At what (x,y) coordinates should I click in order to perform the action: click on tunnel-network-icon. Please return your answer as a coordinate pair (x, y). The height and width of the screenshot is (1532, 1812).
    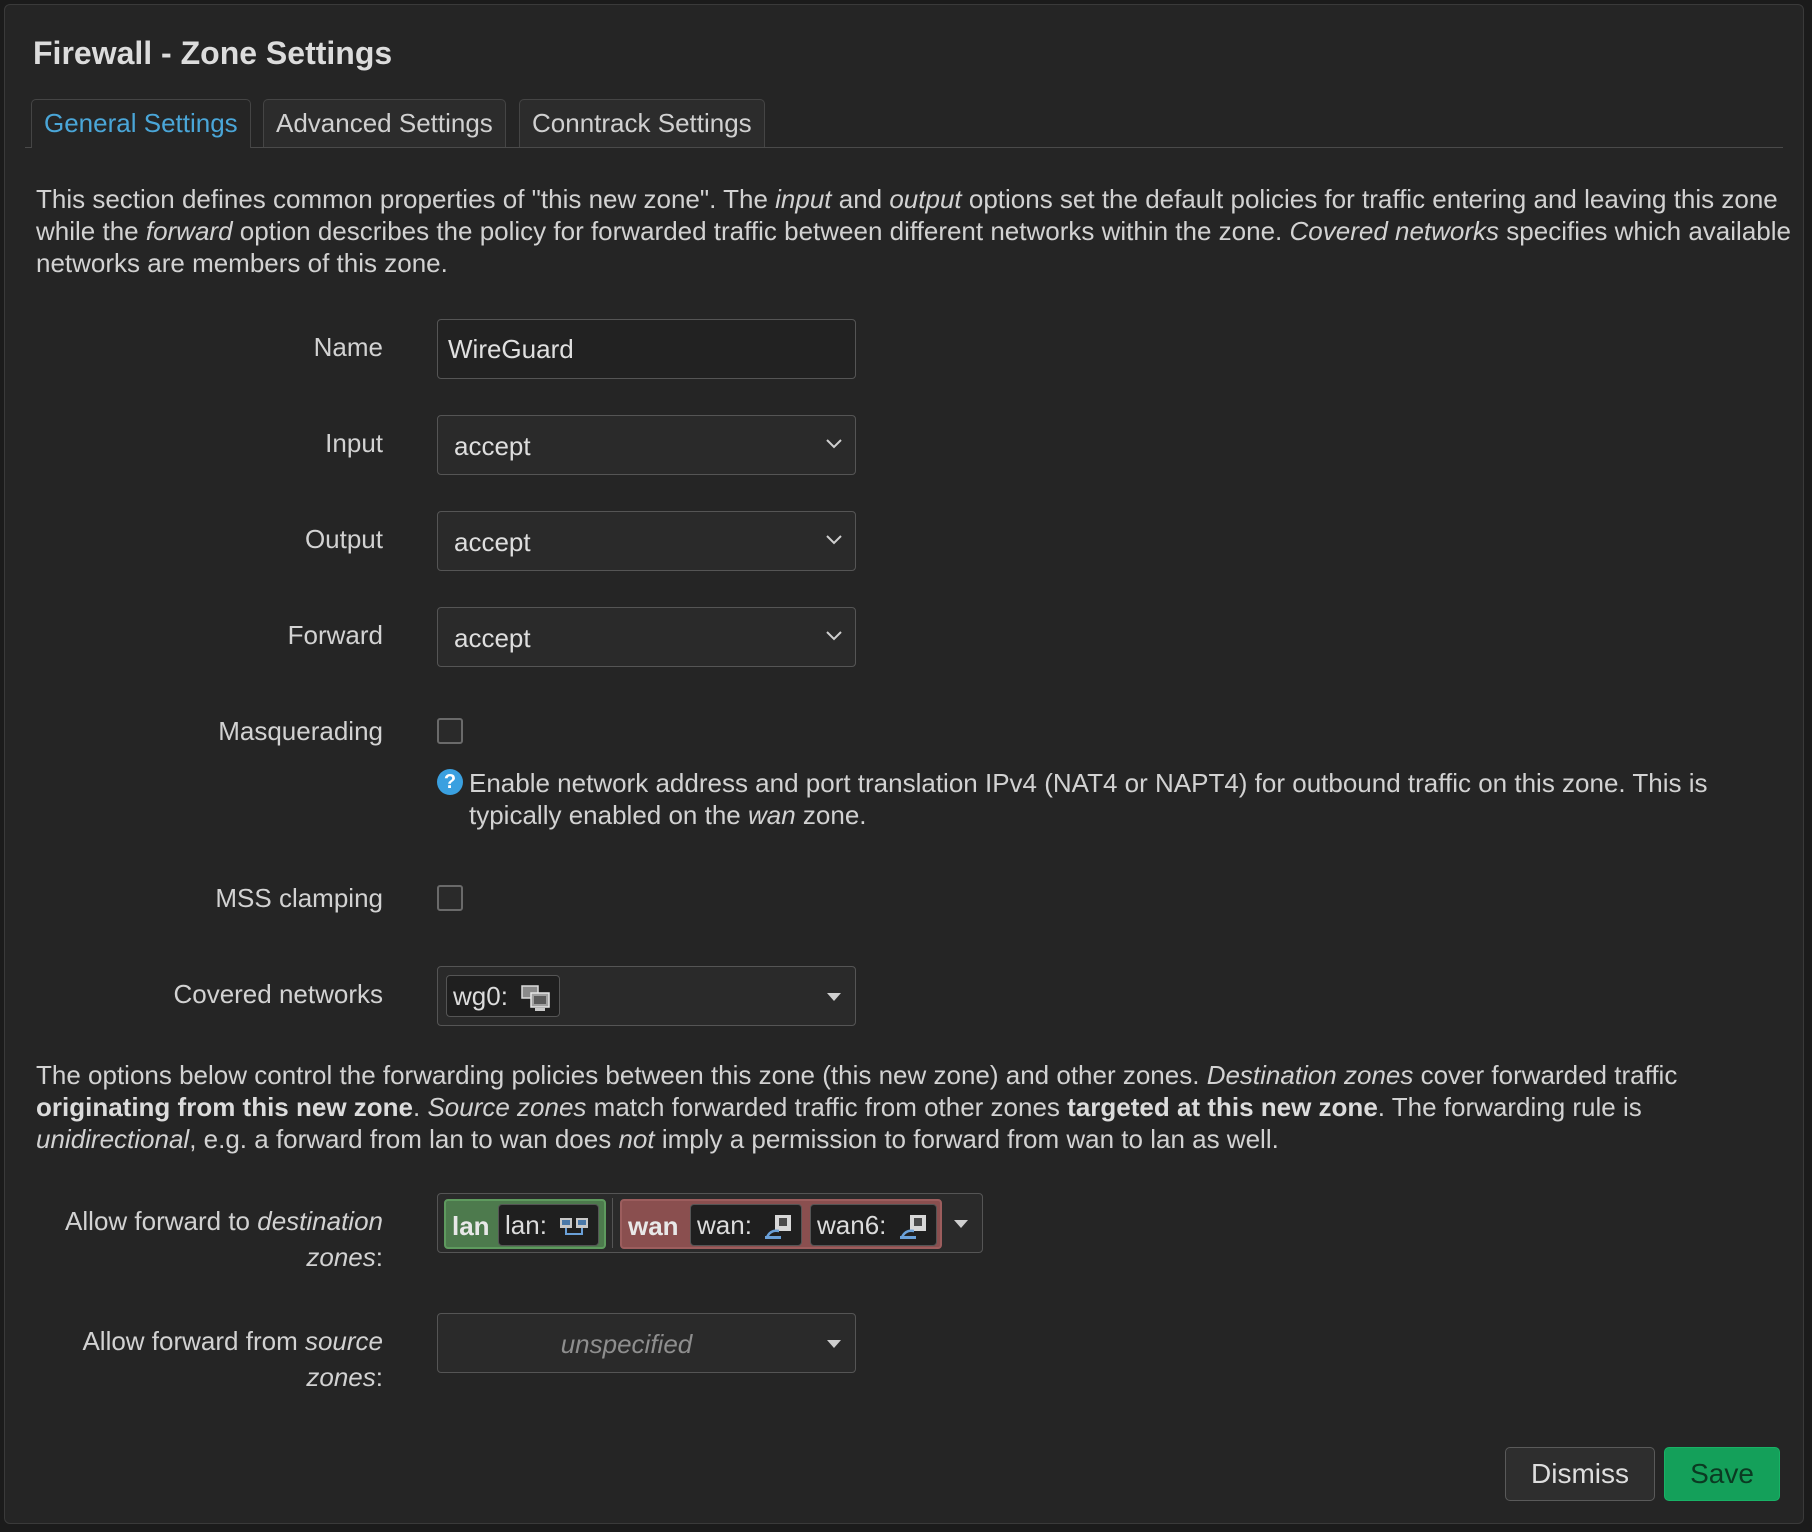
    Looking at the image, I should click on (535, 998).